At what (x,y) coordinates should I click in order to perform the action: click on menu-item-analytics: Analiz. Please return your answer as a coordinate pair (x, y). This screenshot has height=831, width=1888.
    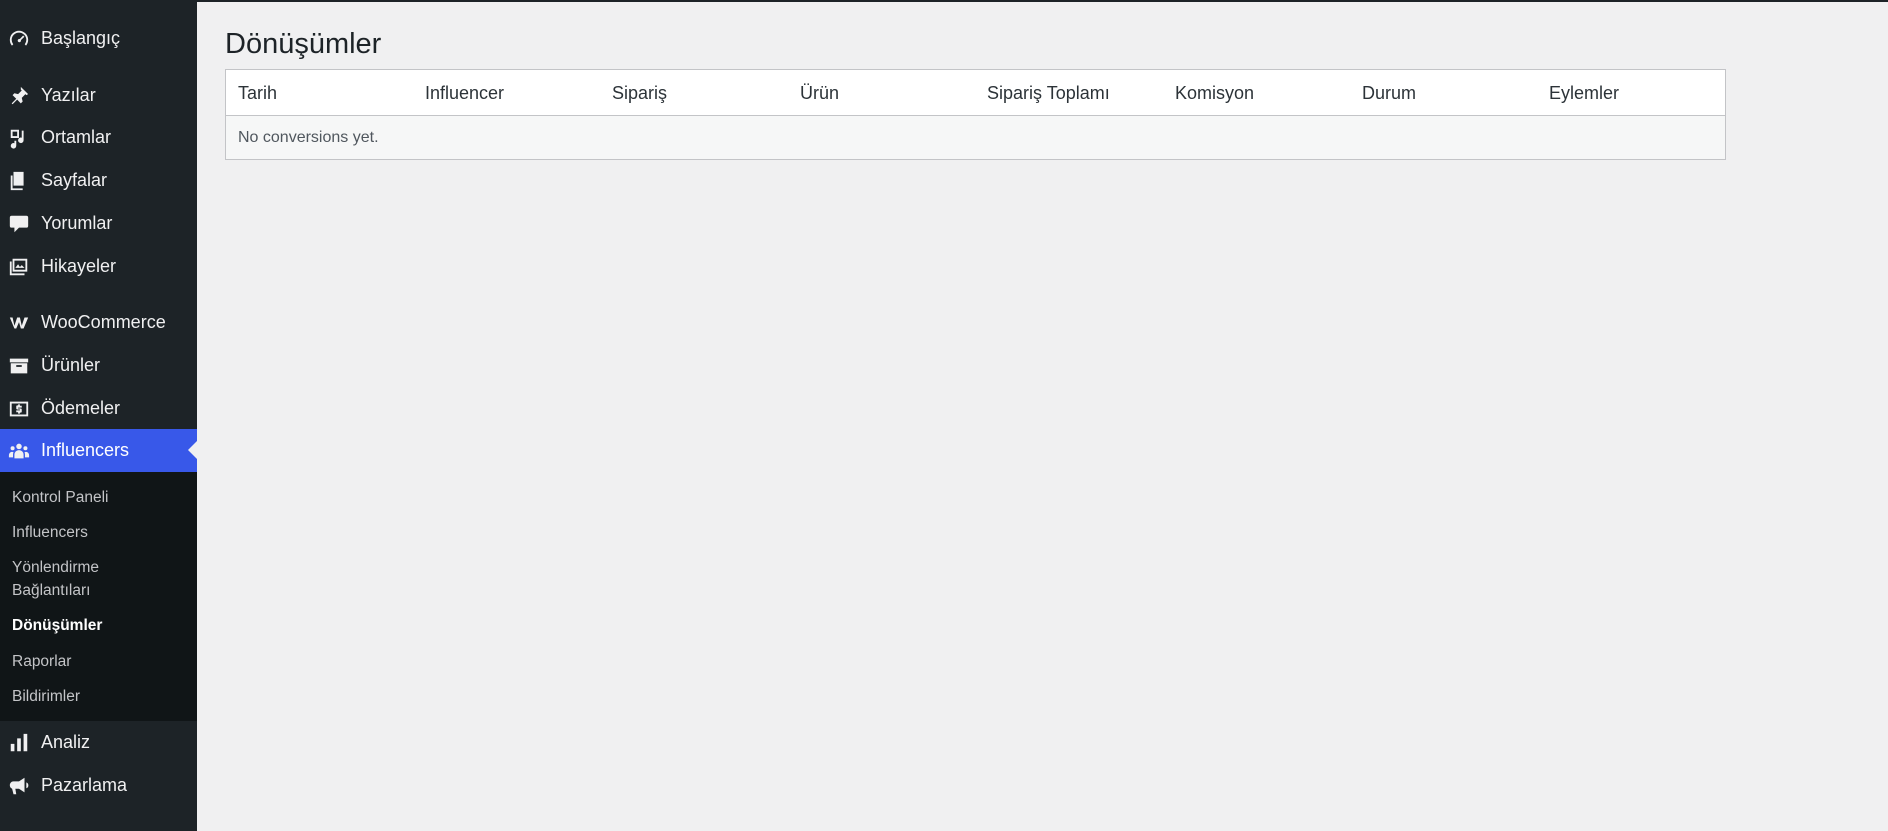
    Looking at the image, I should click on (98, 742).